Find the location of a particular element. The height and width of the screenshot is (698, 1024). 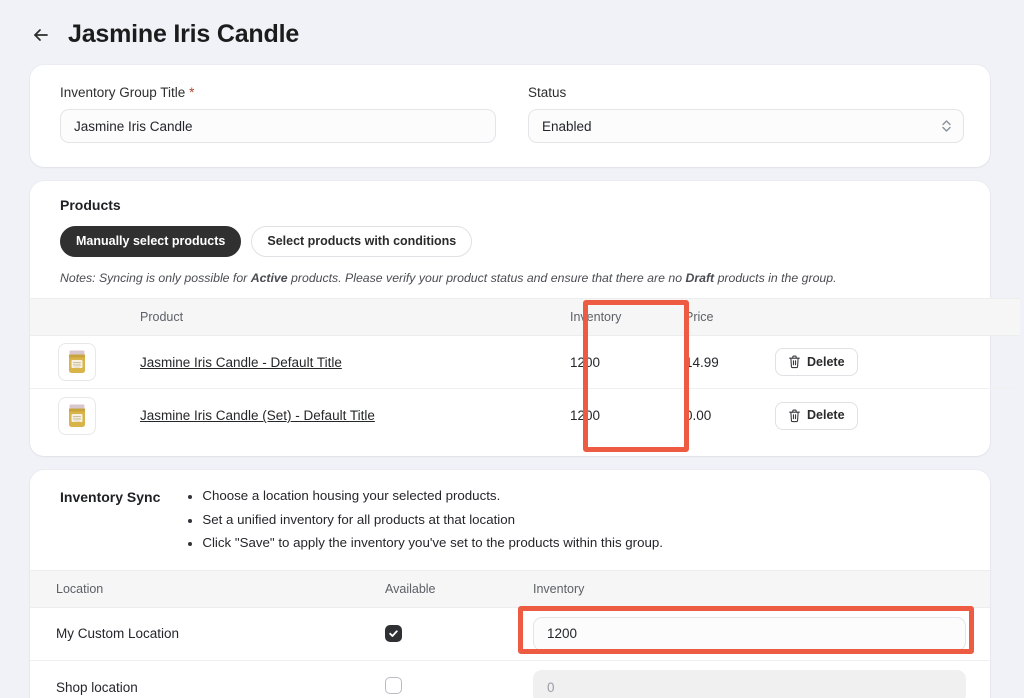

locations-table-header: Location Available Inventory is located at coordinates (510, 588).